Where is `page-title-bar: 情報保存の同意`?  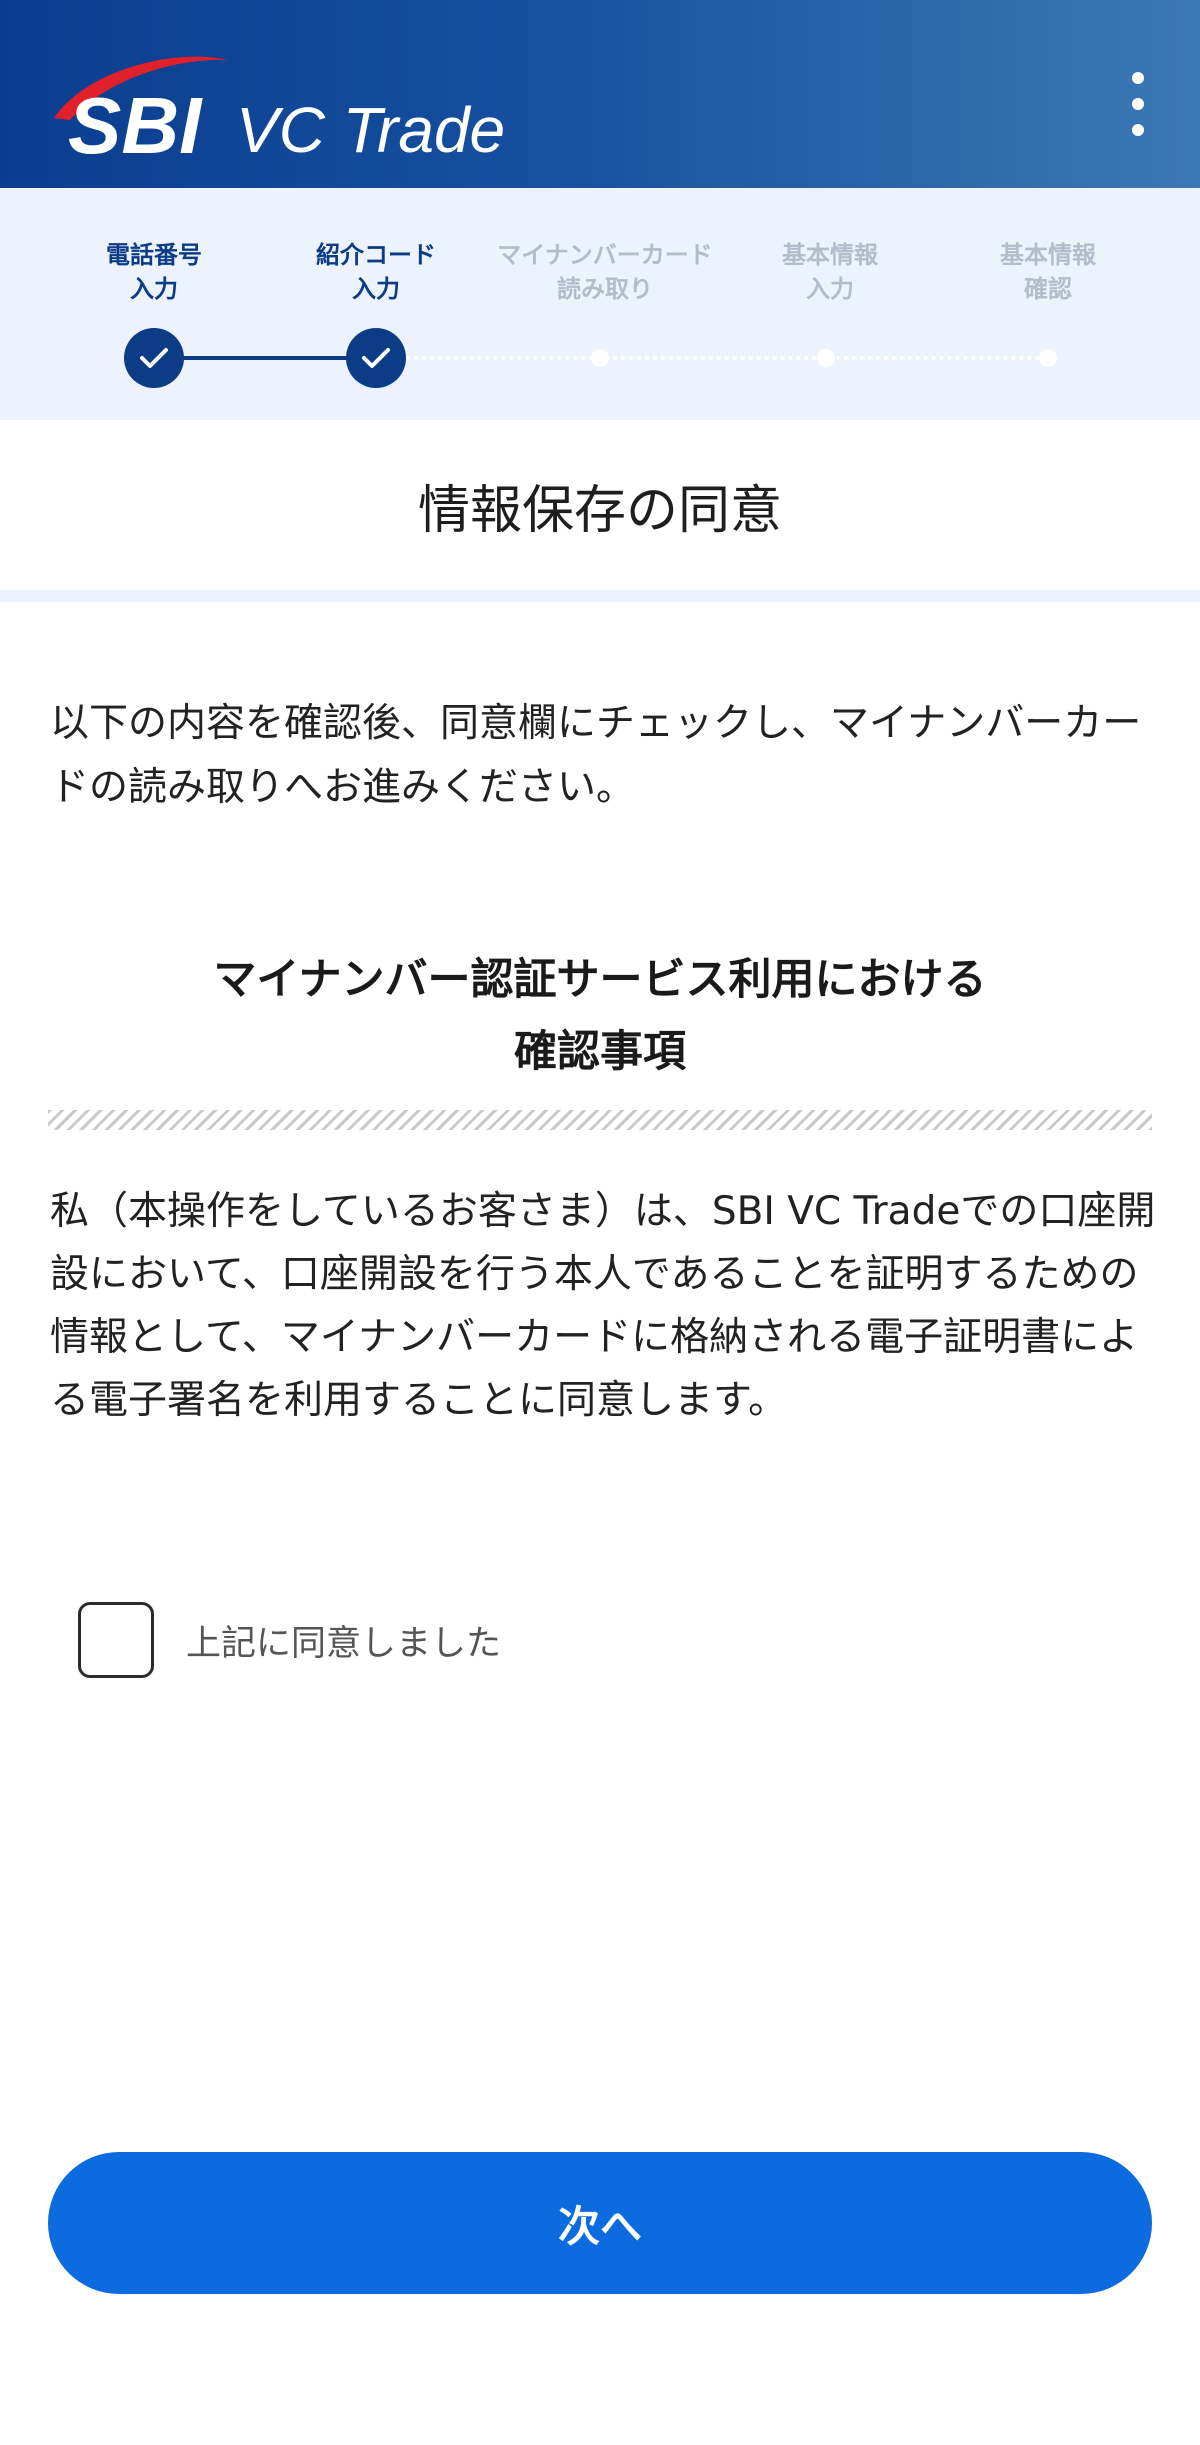
page-title-bar: 情報保存の同意 is located at coordinates (600, 505).